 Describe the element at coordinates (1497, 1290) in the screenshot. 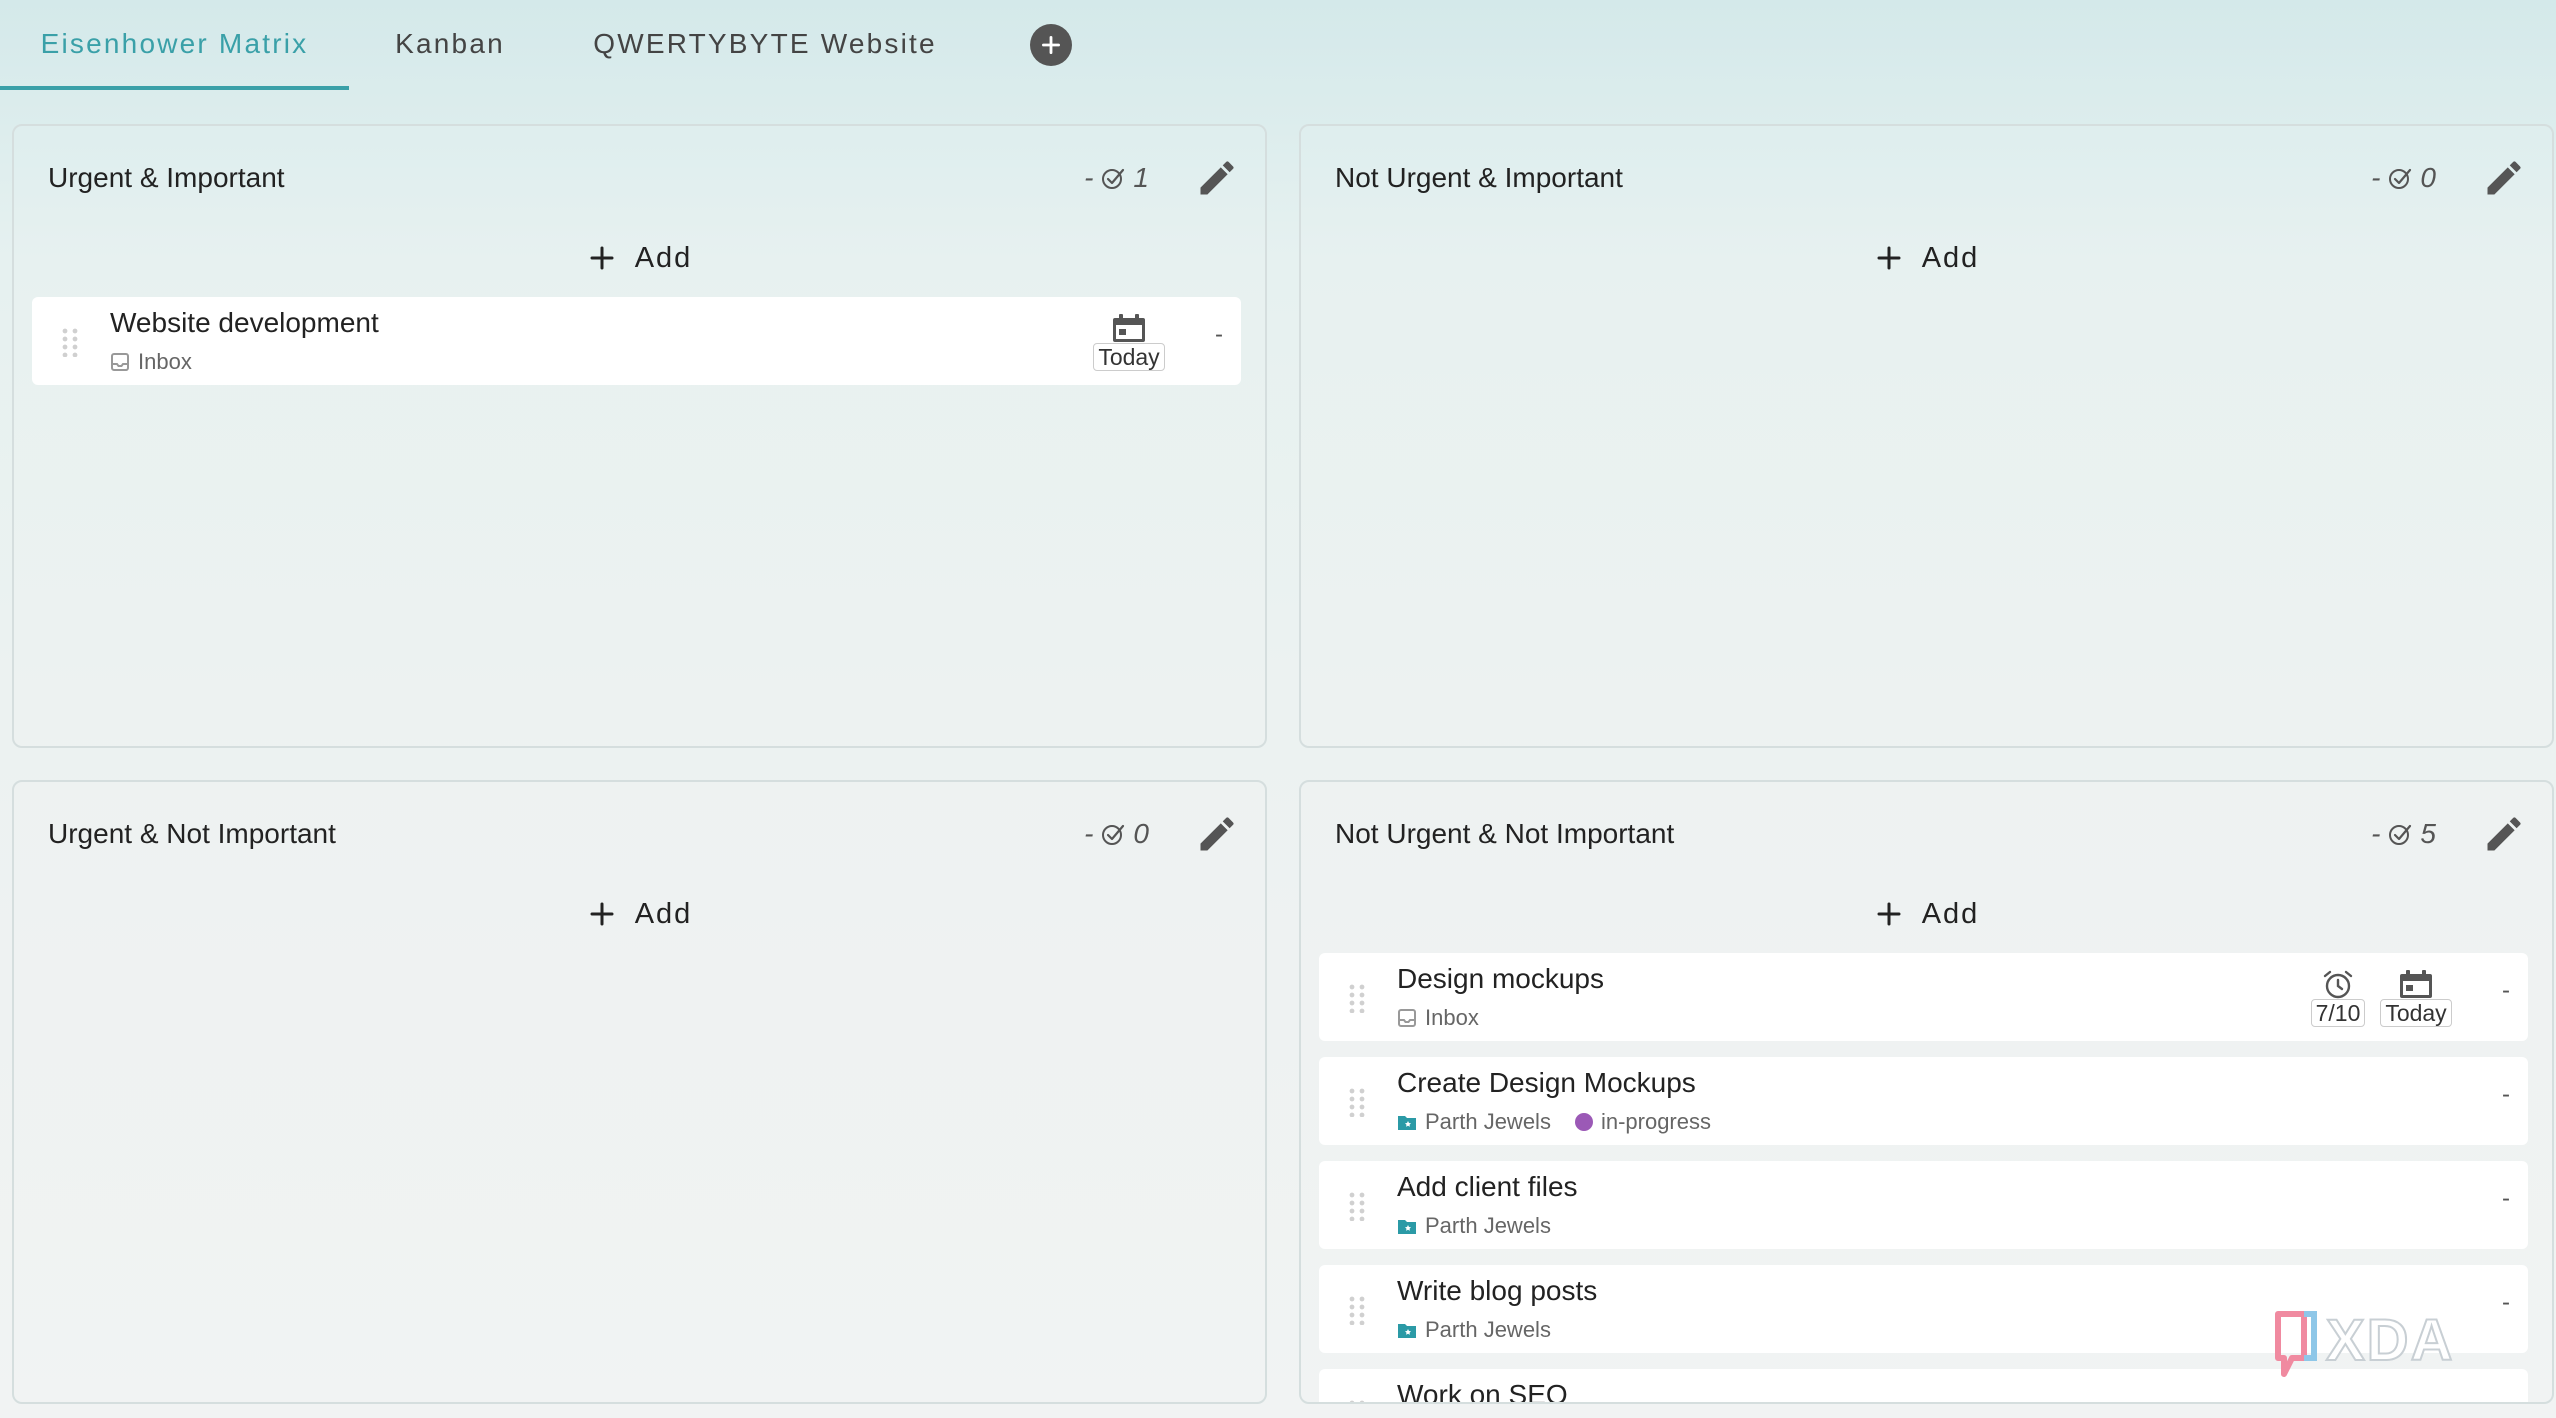

I see `task-title: Write blog posts` at that location.